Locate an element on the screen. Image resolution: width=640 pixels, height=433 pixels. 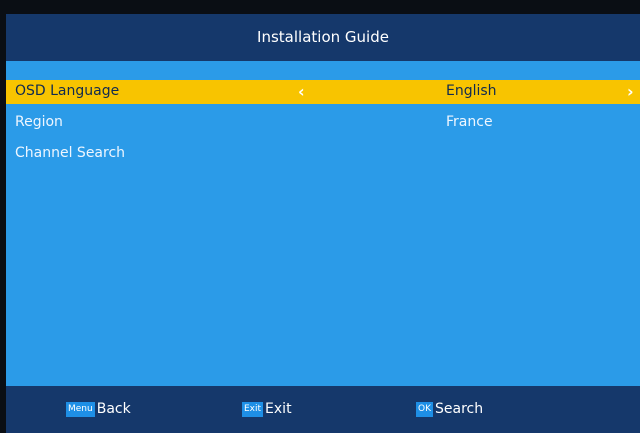
menu-item-channel-search: Channel Search is located at coordinates (323, 154).